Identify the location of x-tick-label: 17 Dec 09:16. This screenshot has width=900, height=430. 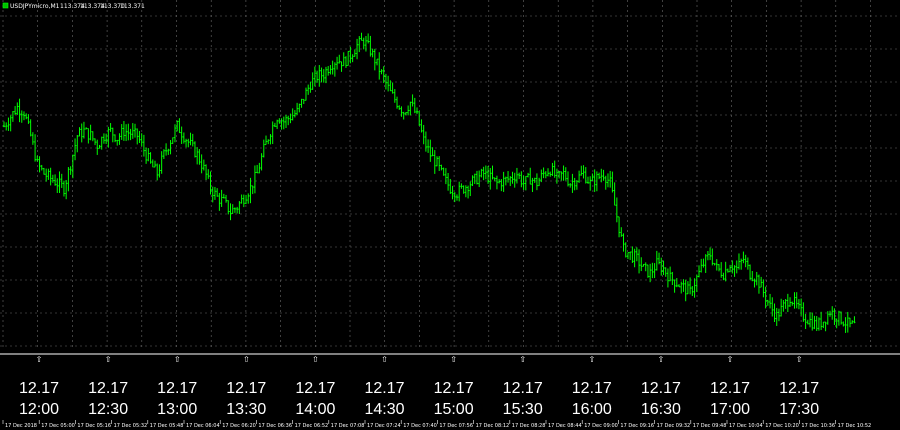
(637, 426).